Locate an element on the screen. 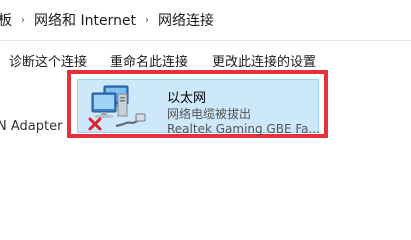  breadcrumb-item-network-internet: 网络和 Internet is located at coordinates (85, 20).